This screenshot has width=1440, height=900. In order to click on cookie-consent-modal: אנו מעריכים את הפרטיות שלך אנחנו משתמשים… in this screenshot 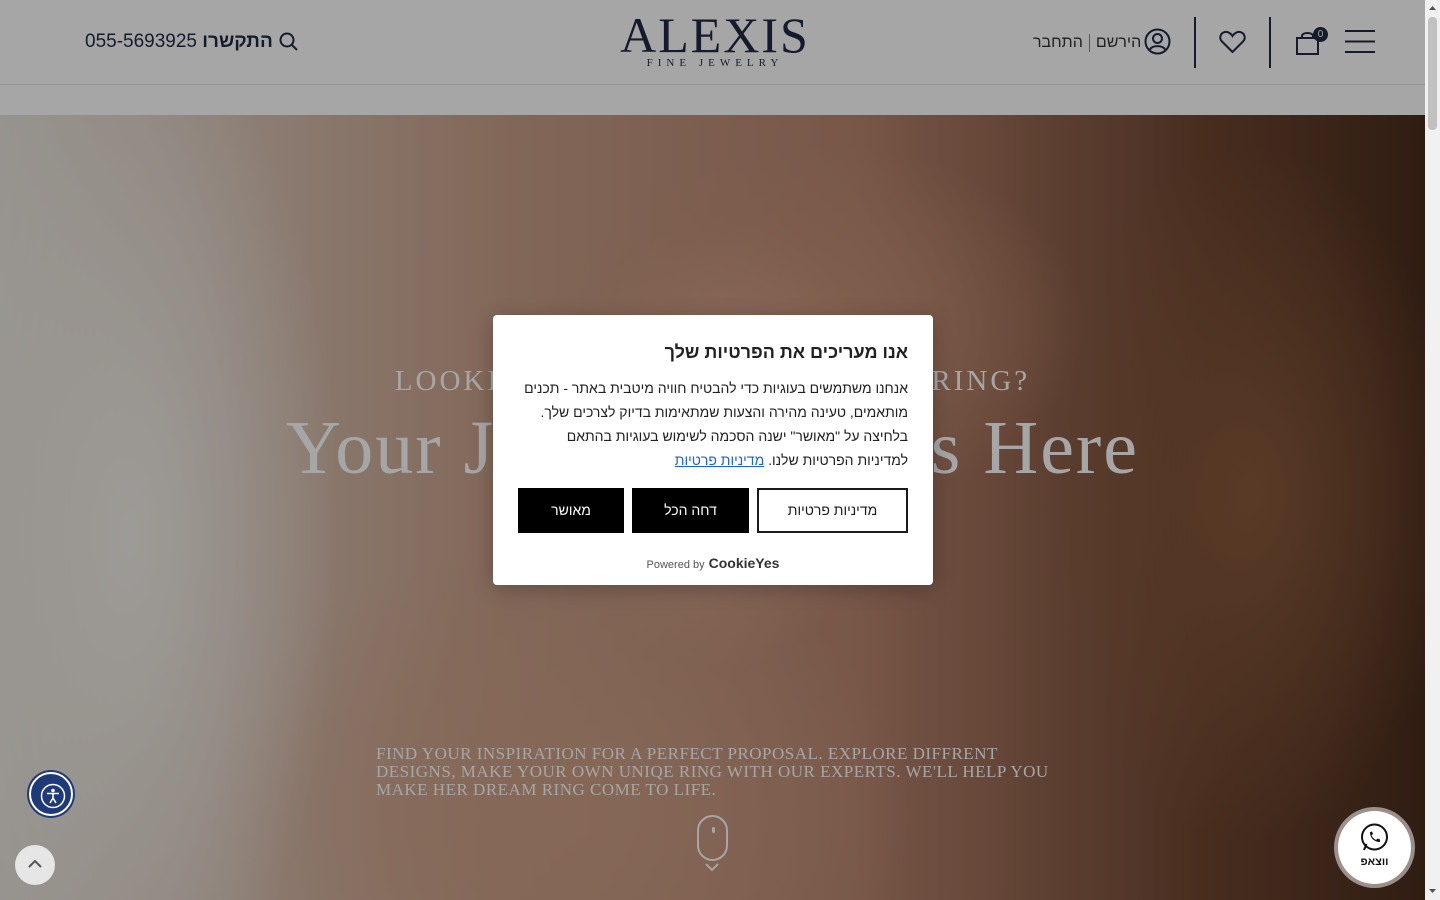, I will do `click(713, 450)`.